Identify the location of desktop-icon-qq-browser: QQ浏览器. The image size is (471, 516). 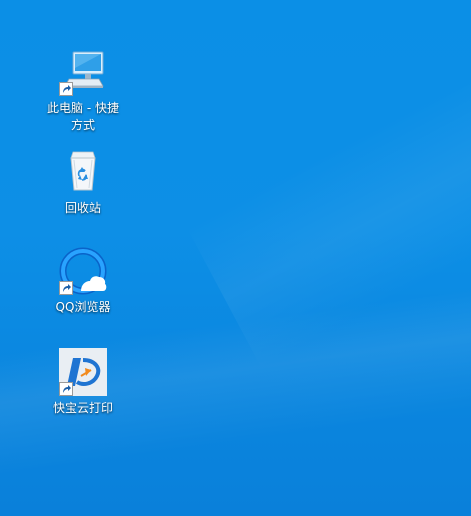
(83, 281).